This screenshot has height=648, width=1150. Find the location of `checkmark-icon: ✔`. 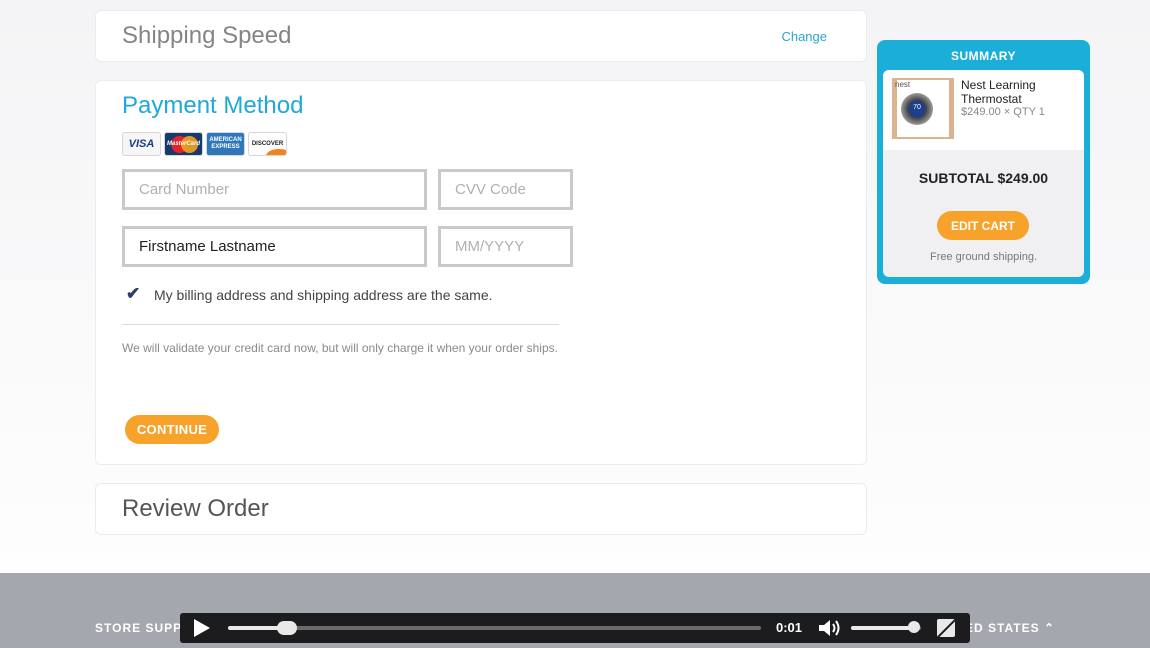

checkmark-icon: ✔ is located at coordinates (133, 293).